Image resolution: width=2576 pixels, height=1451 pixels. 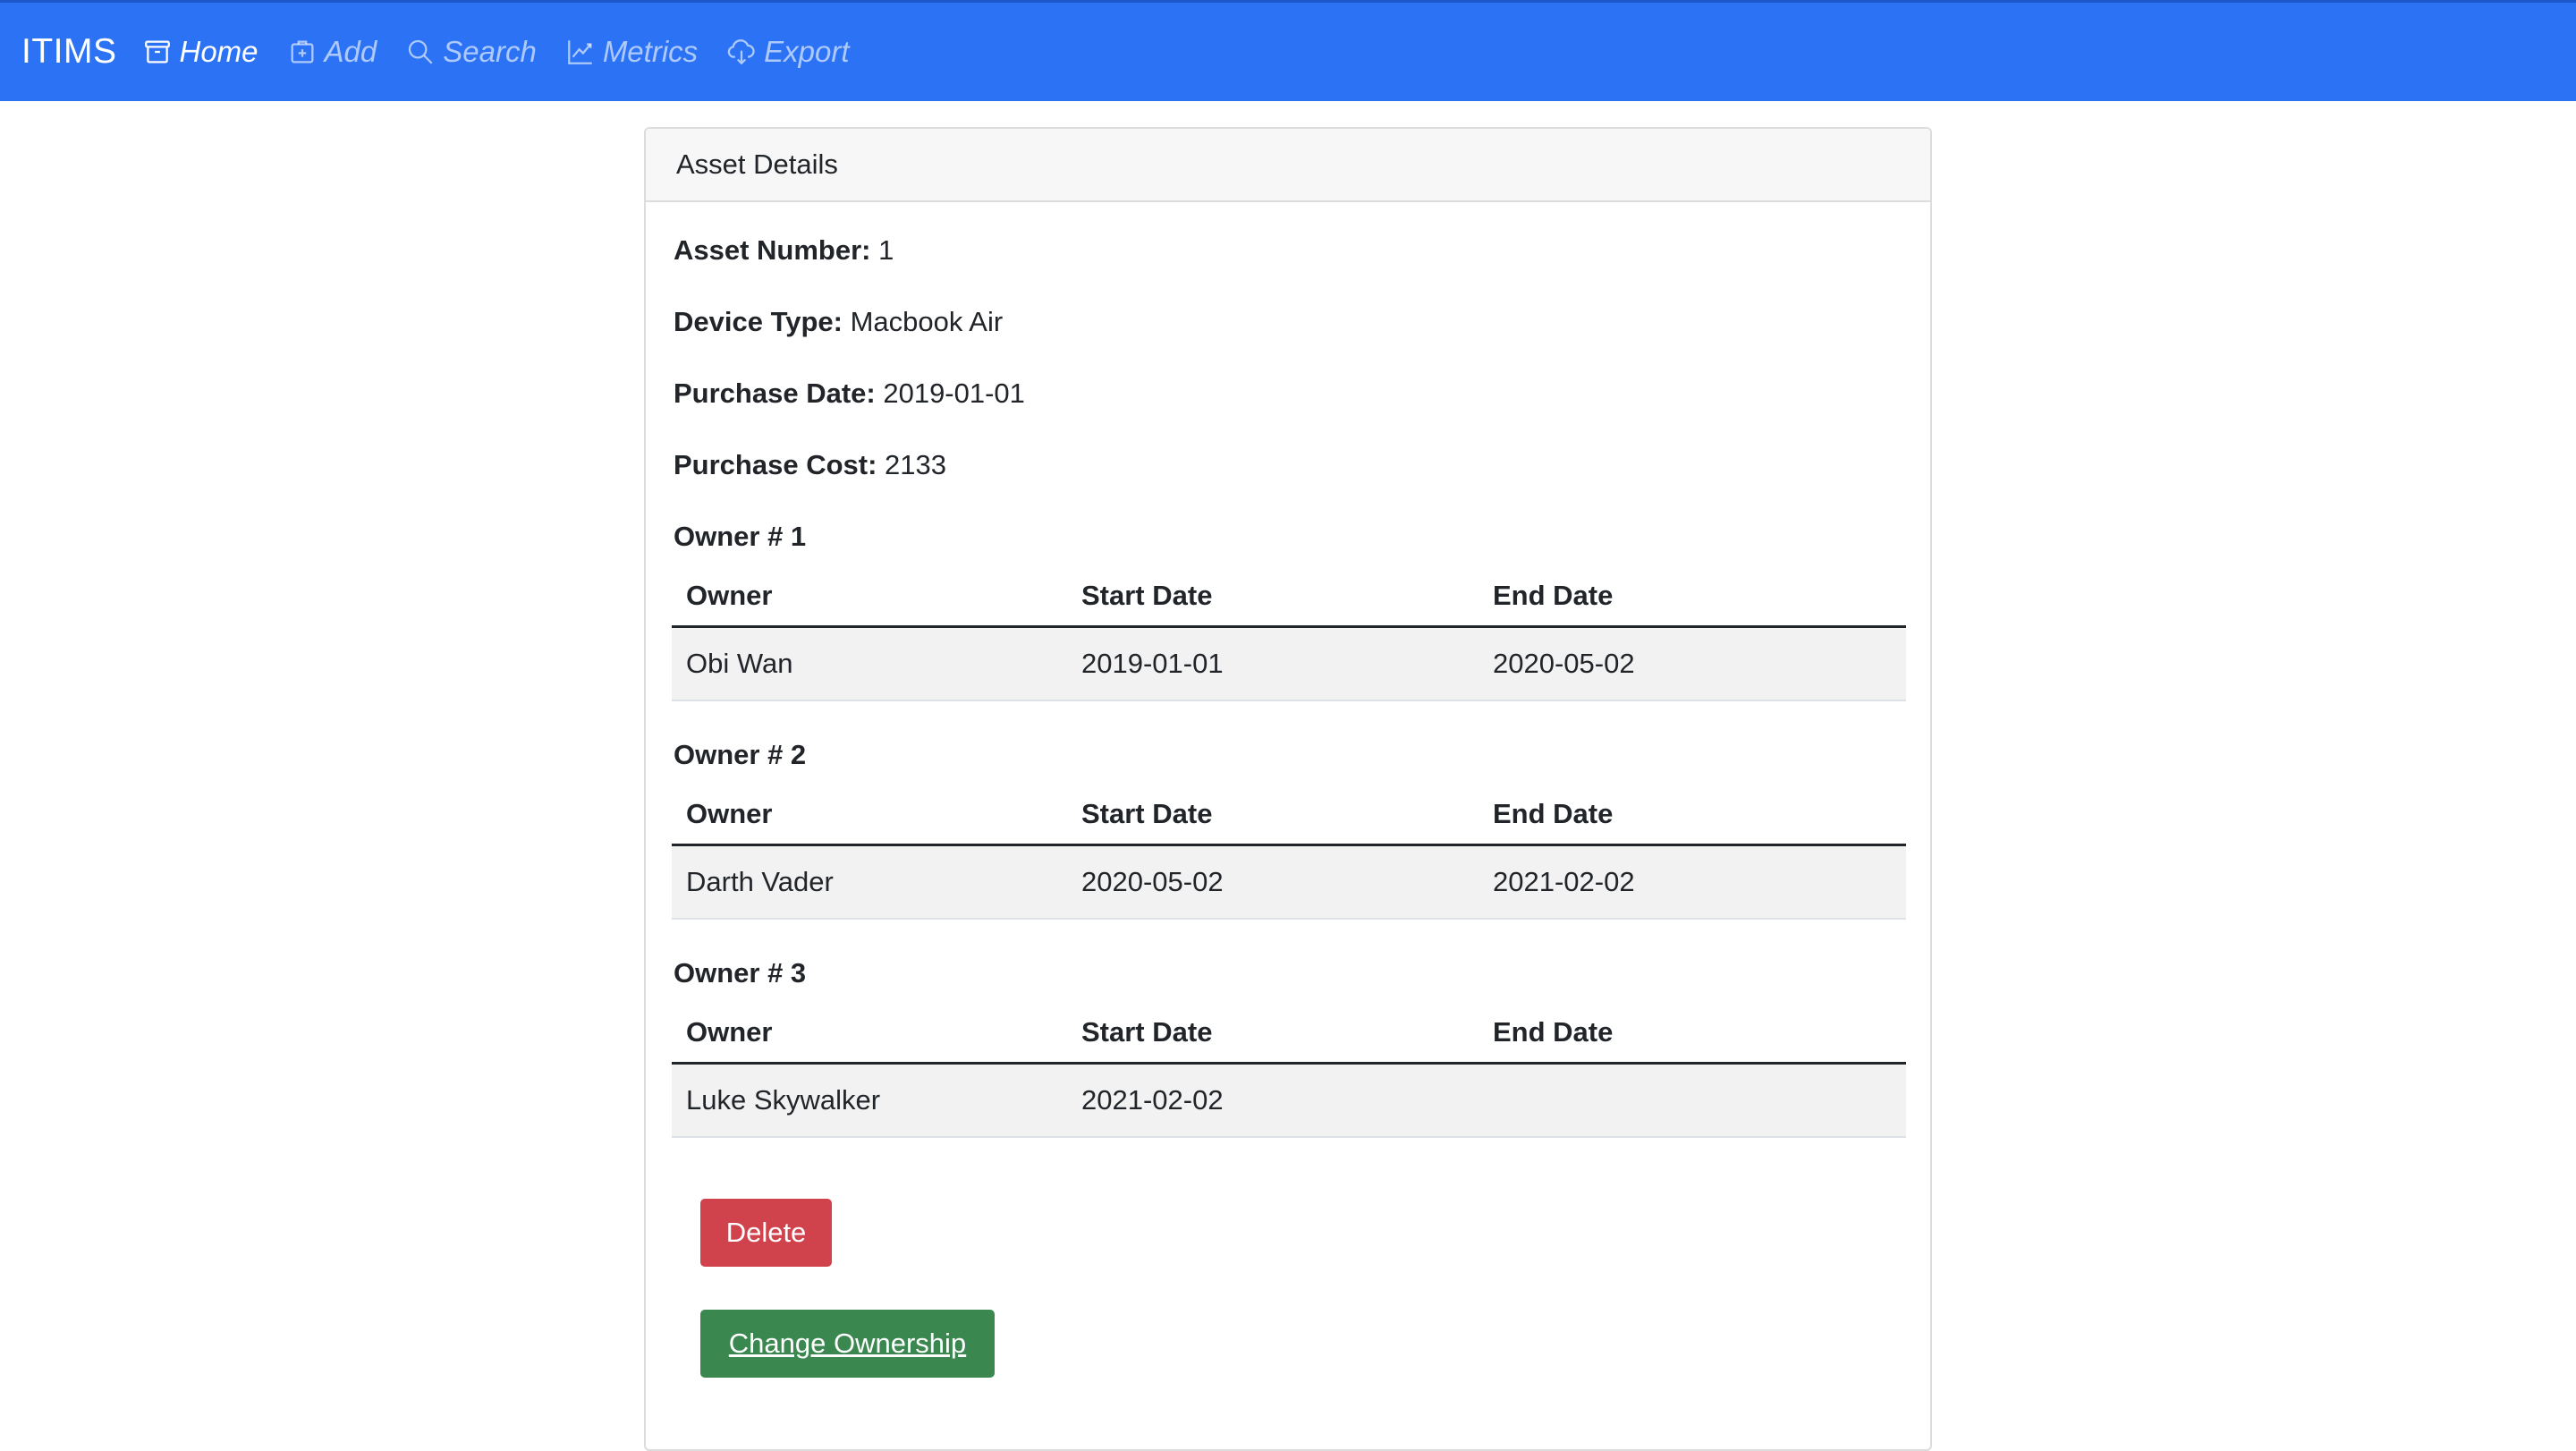 What do you see at coordinates (650, 51) in the screenshot?
I see `nav-item-label: Metrics` at bounding box center [650, 51].